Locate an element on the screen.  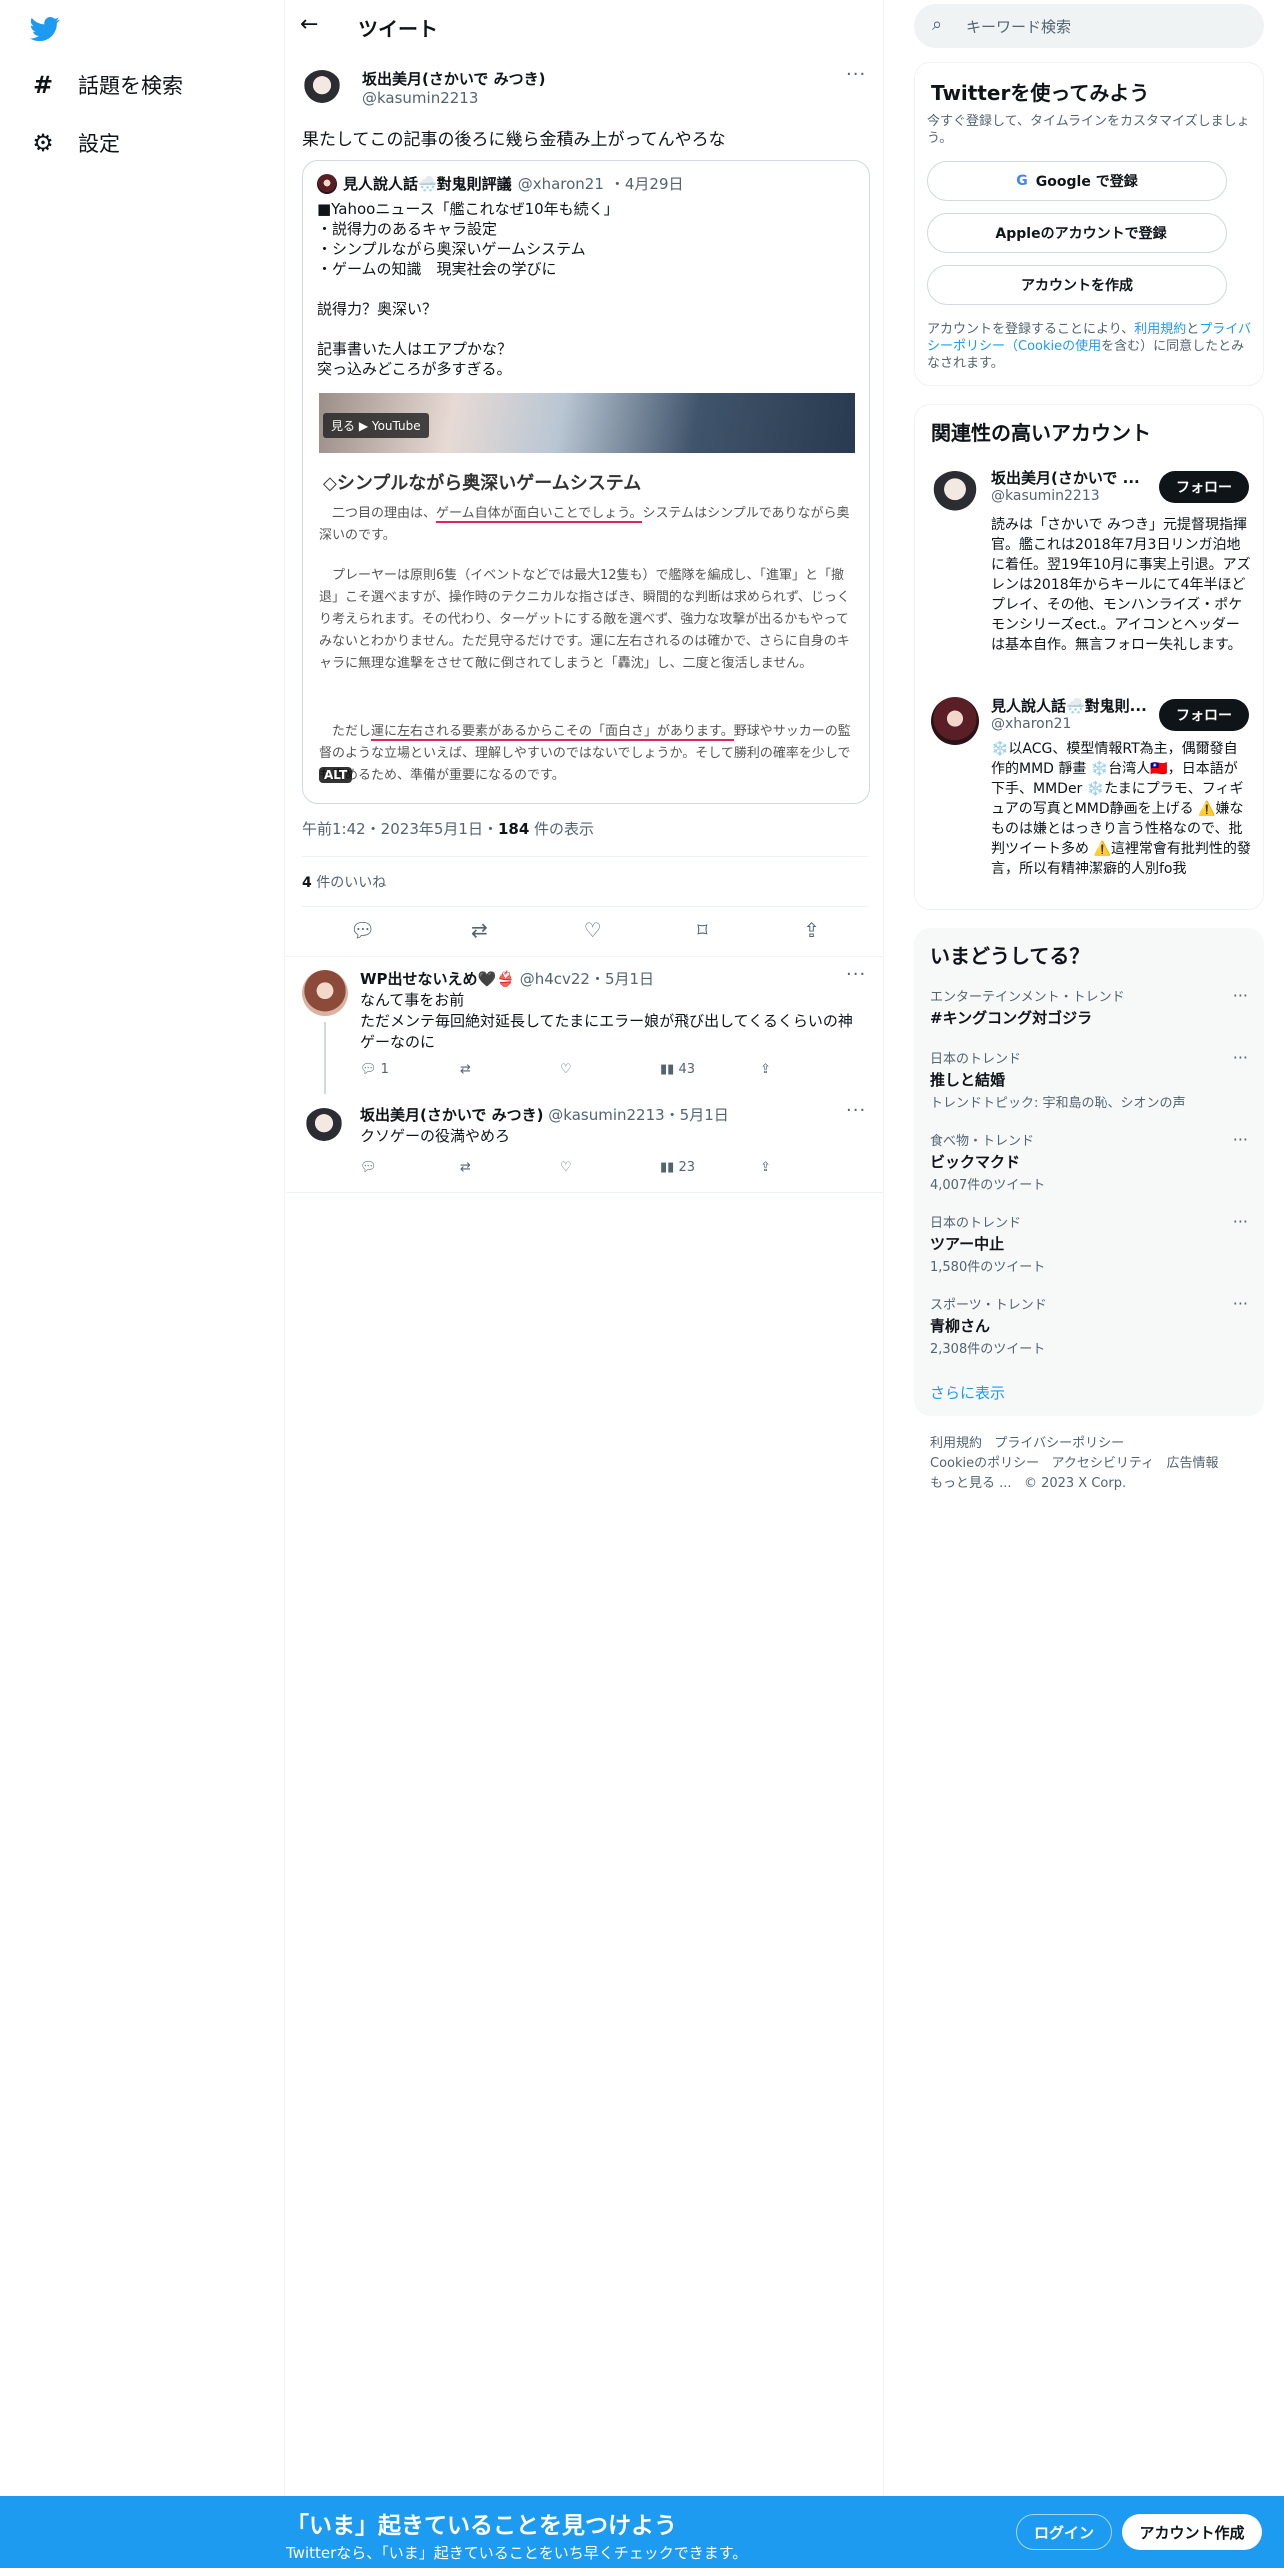
trend-item: スポーツ・トレンド 青柳さん 2,308件のツイート ··· is located at coordinates (1089, 1325).